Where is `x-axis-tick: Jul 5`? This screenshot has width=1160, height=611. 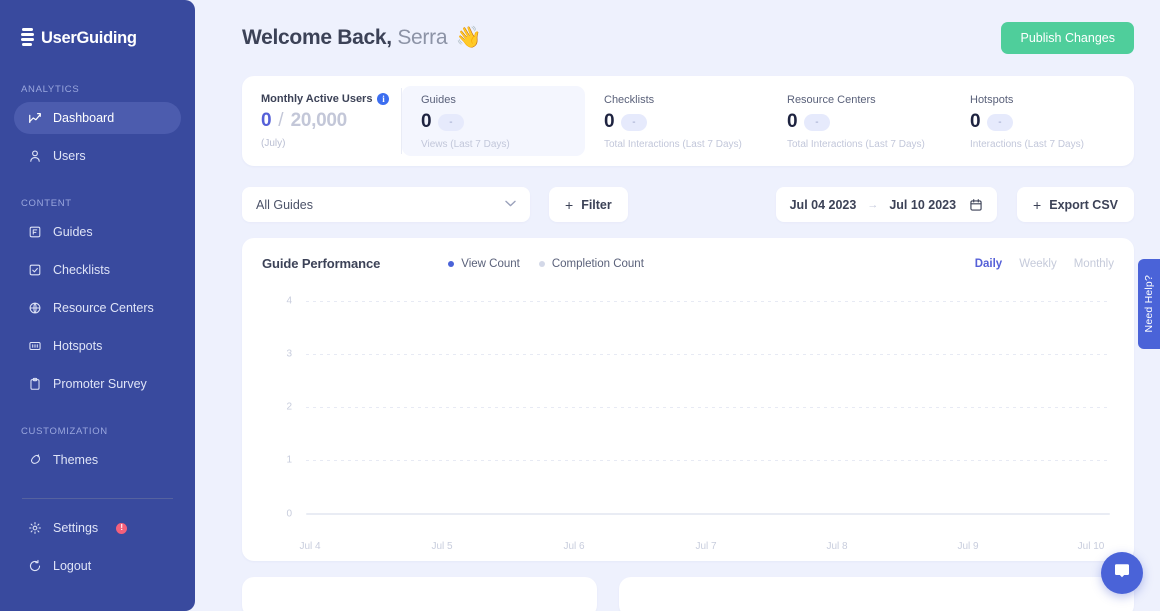 x-axis-tick: Jul 5 is located at coordinates (442, 546).